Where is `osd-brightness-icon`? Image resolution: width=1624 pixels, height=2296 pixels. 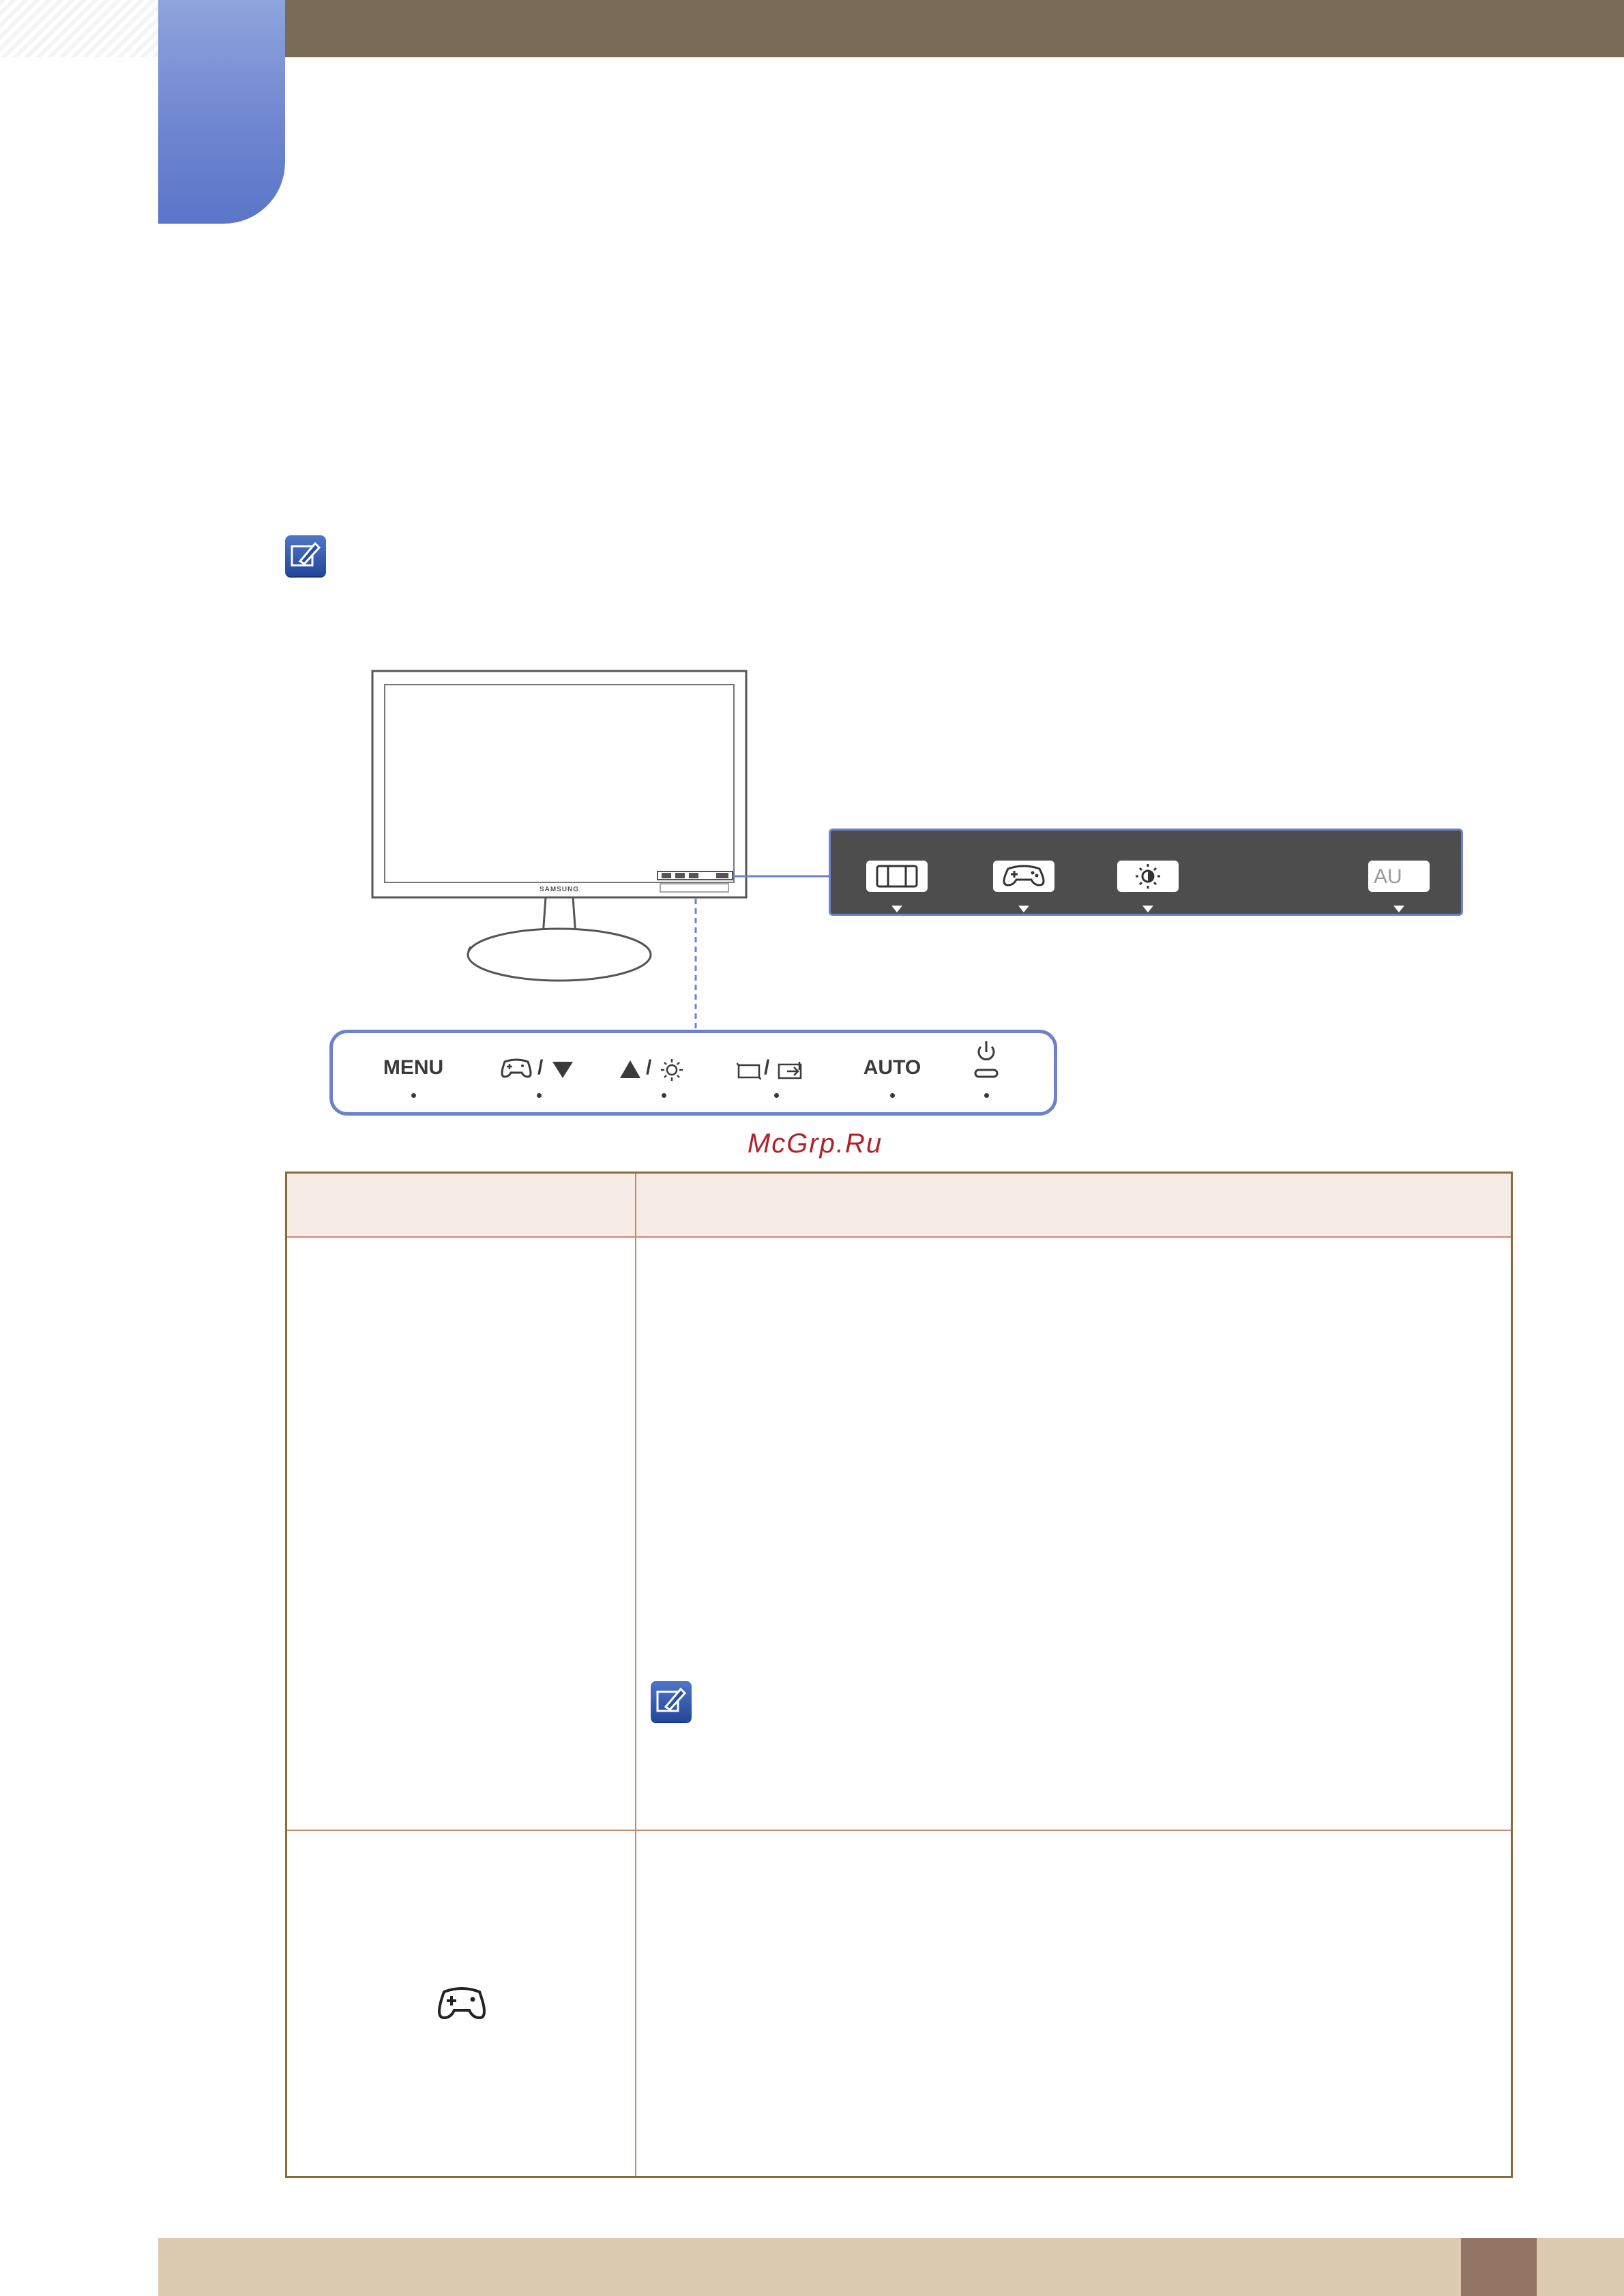 osd-brightness-icon is located at coordinates (1148, 876).